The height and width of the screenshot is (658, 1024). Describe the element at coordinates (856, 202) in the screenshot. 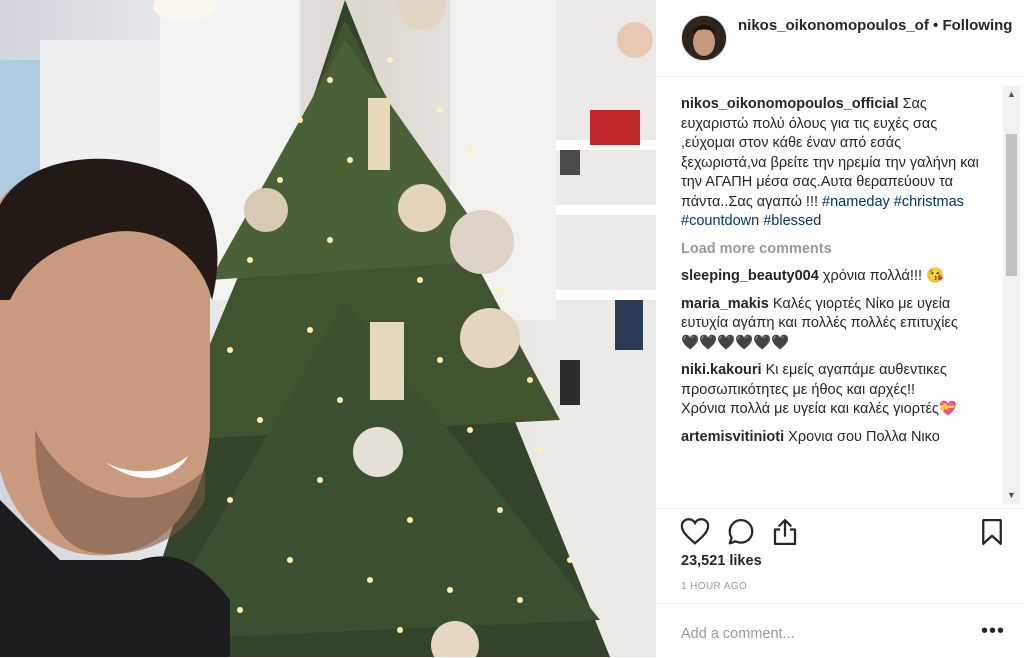

I see `hashtag-link: #nameday` at that location.